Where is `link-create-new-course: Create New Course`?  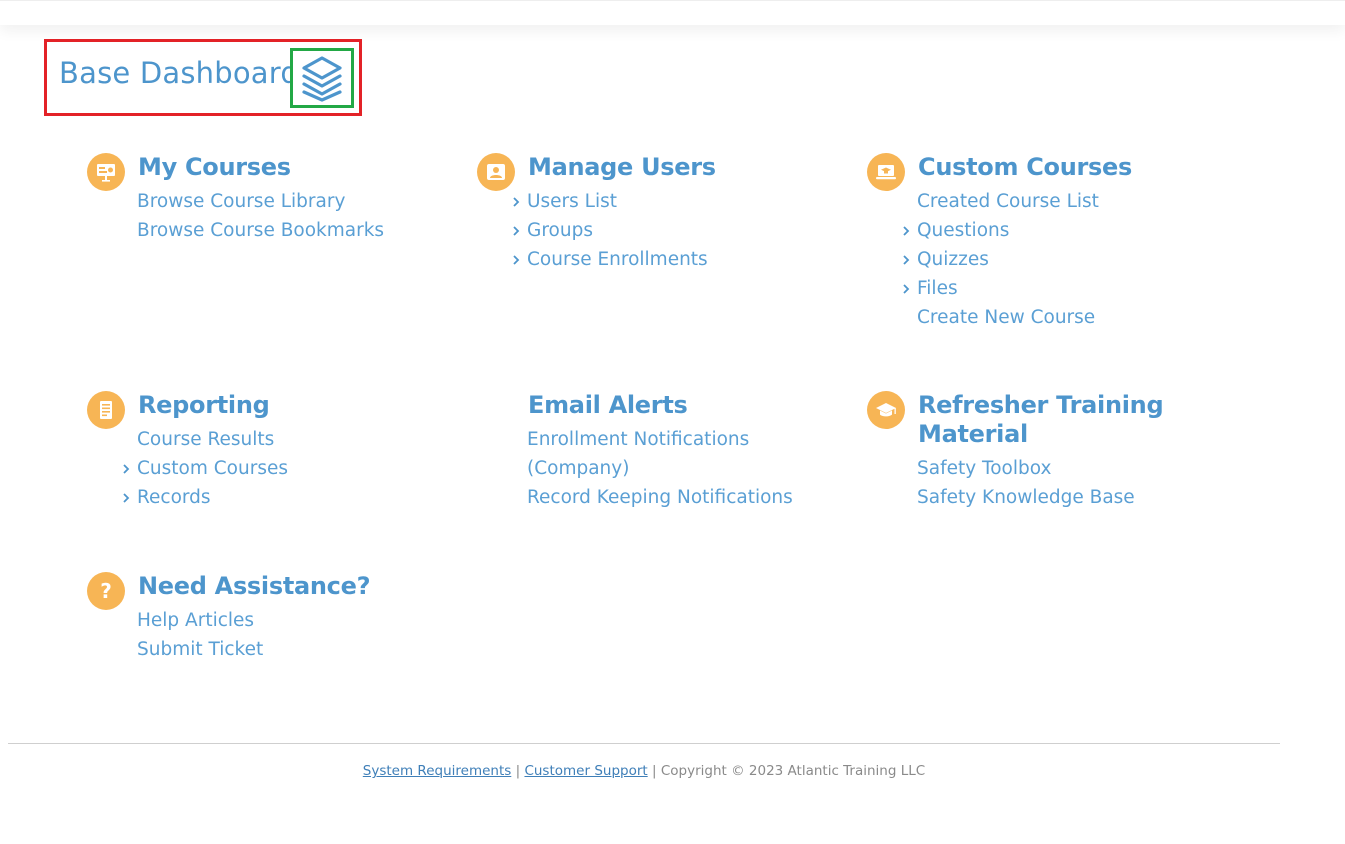
link-create-new-course: Create New Course is located at coordinates (1008, 317).